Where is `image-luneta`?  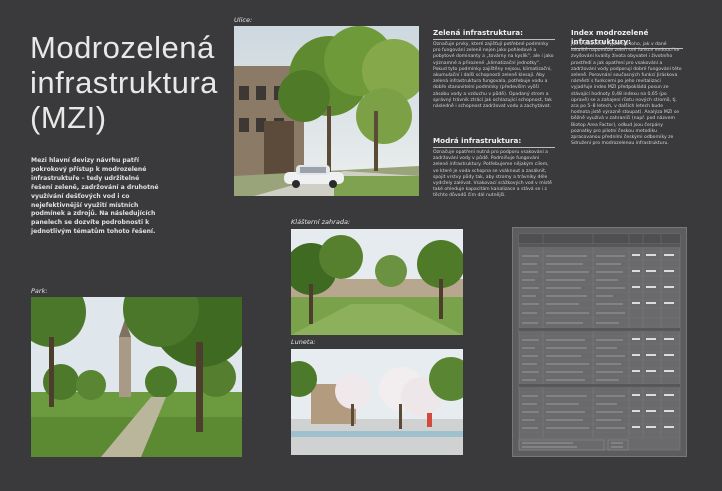 image-luneta is located at coordinates (377, 402).